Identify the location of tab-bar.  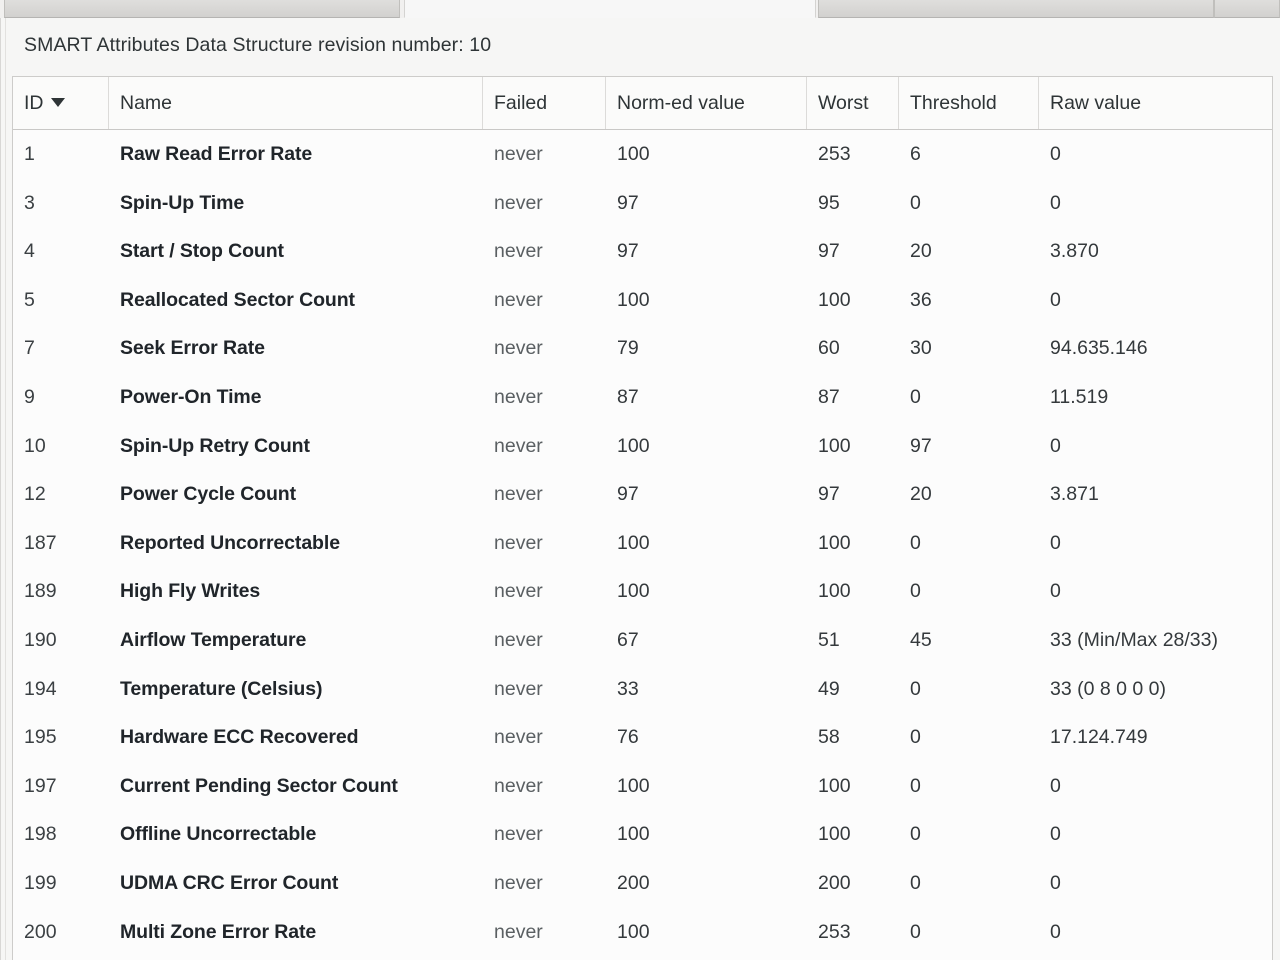
(640, 9).